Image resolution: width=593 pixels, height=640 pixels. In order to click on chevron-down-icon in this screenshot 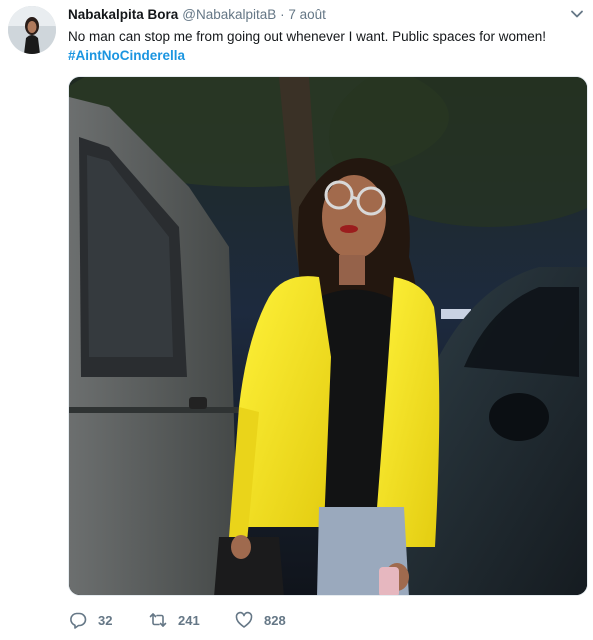, I will do `click(577, 14)`.